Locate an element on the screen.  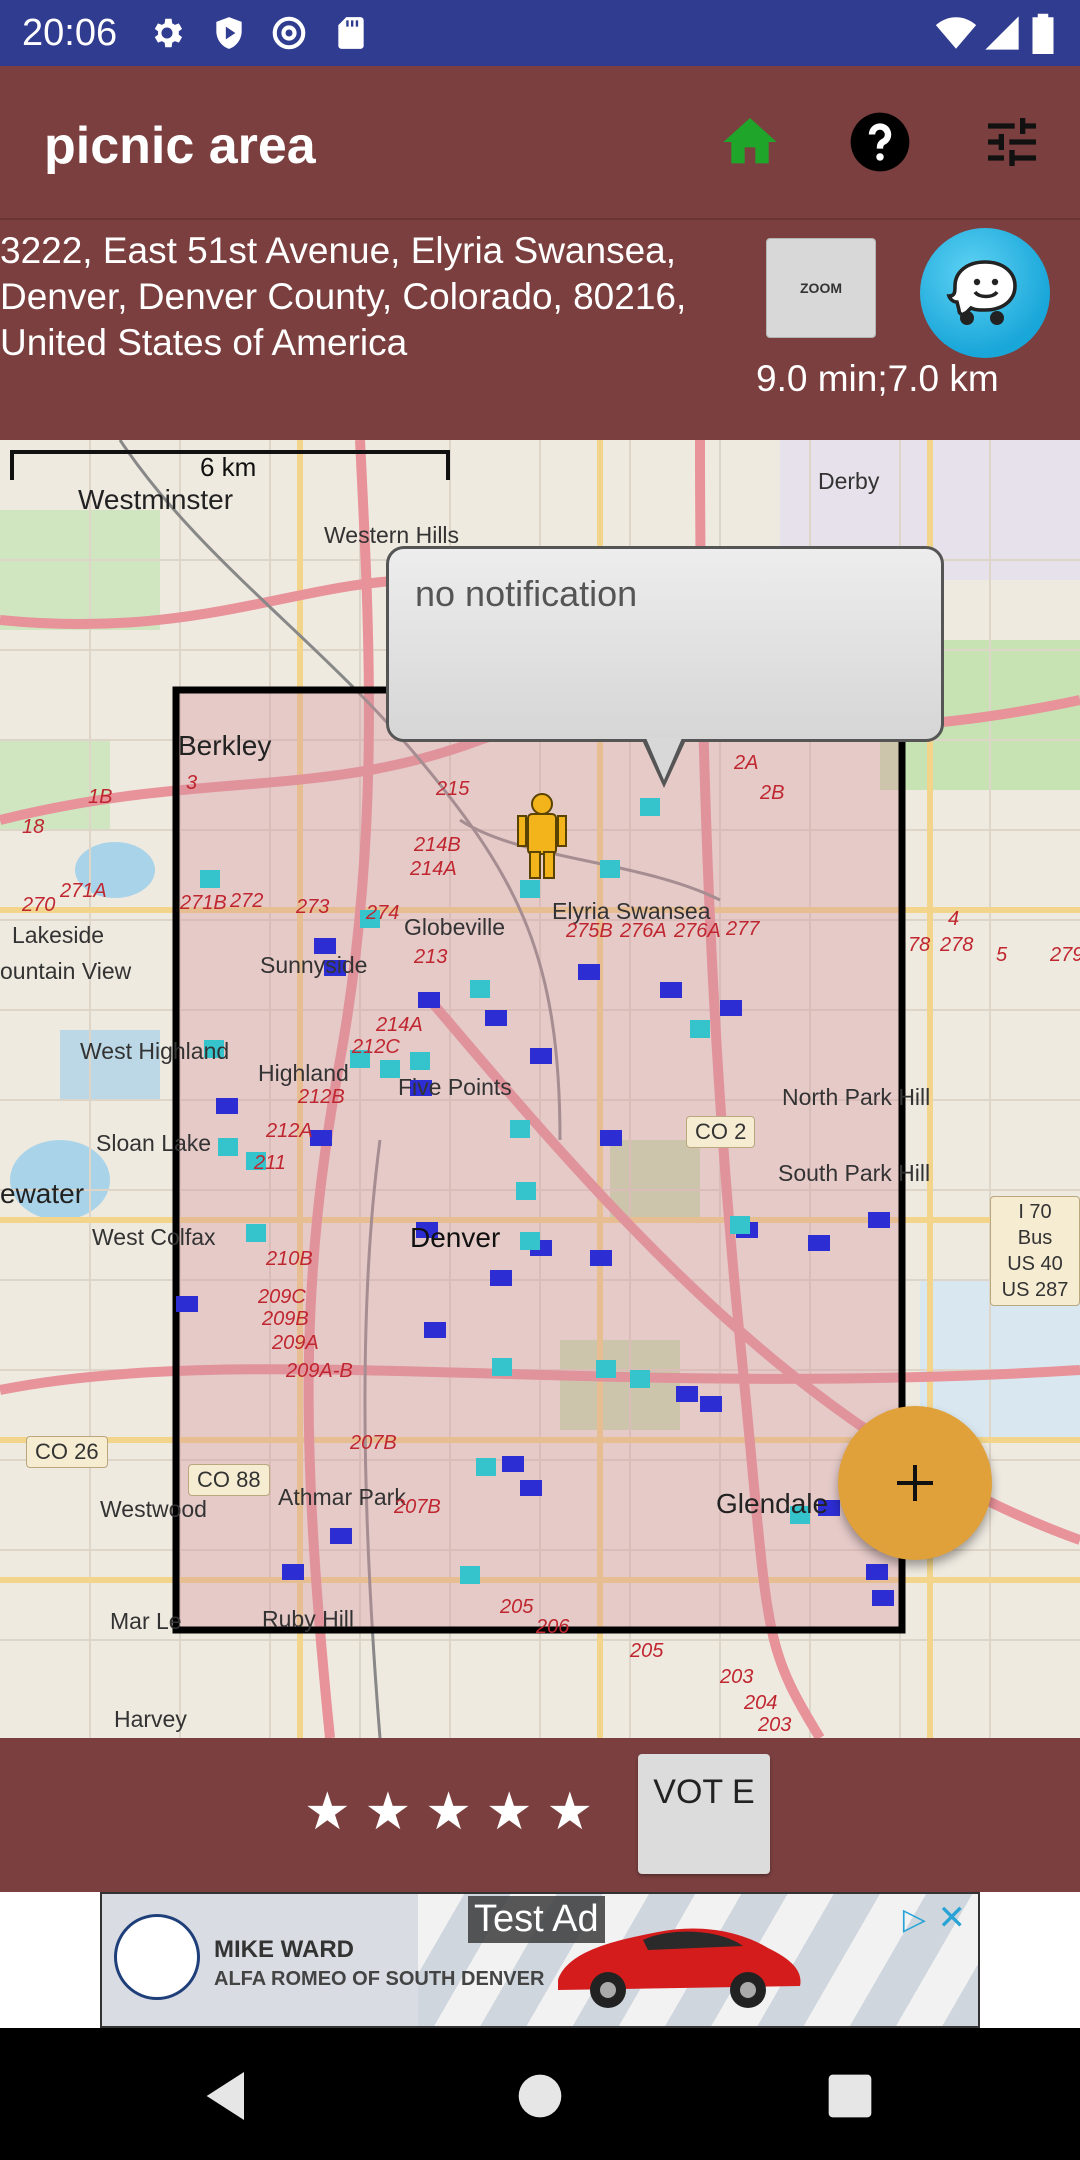
plus-icon is located at coordinates (915, 1483).